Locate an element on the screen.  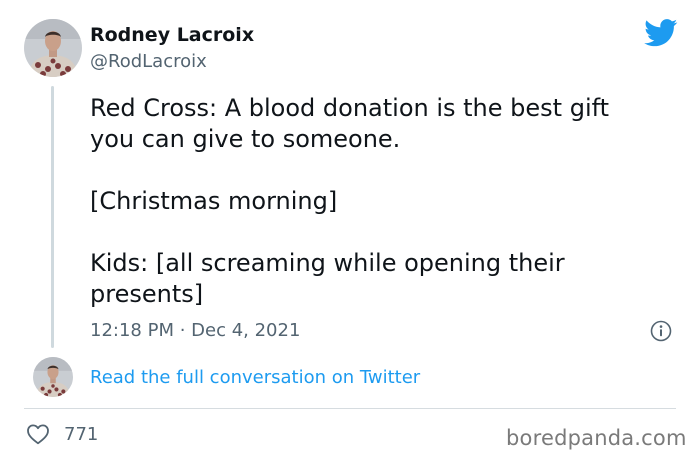
author-avatar is located at coordinates (53, 48).